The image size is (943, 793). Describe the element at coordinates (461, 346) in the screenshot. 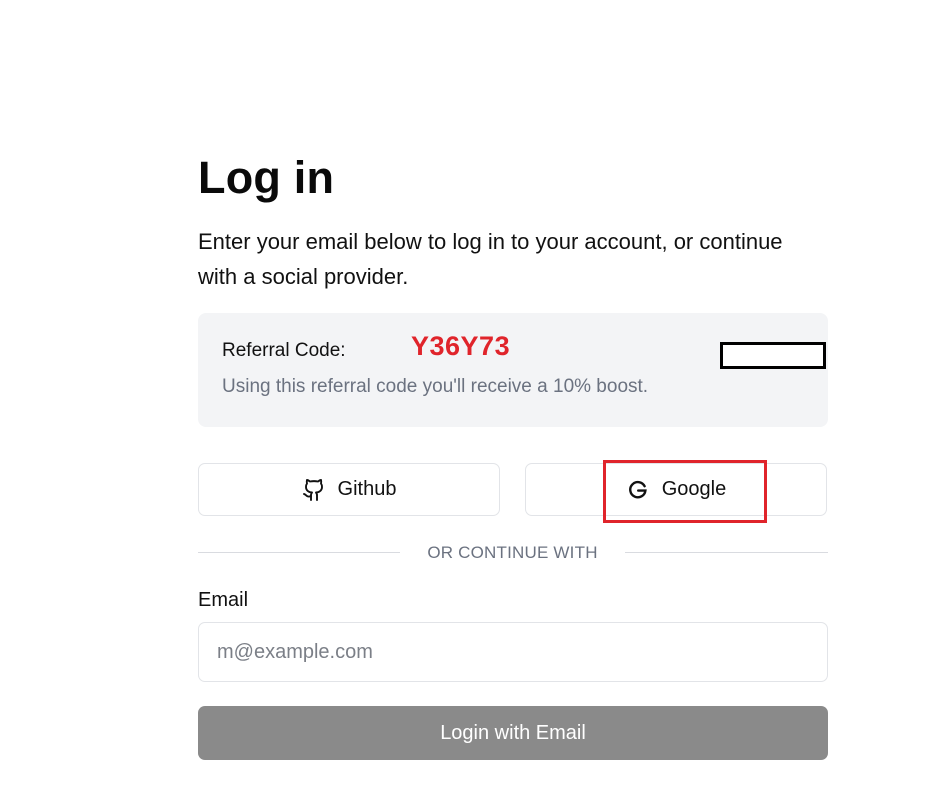

I see `referral-code-value: Y36Y73` at that location.